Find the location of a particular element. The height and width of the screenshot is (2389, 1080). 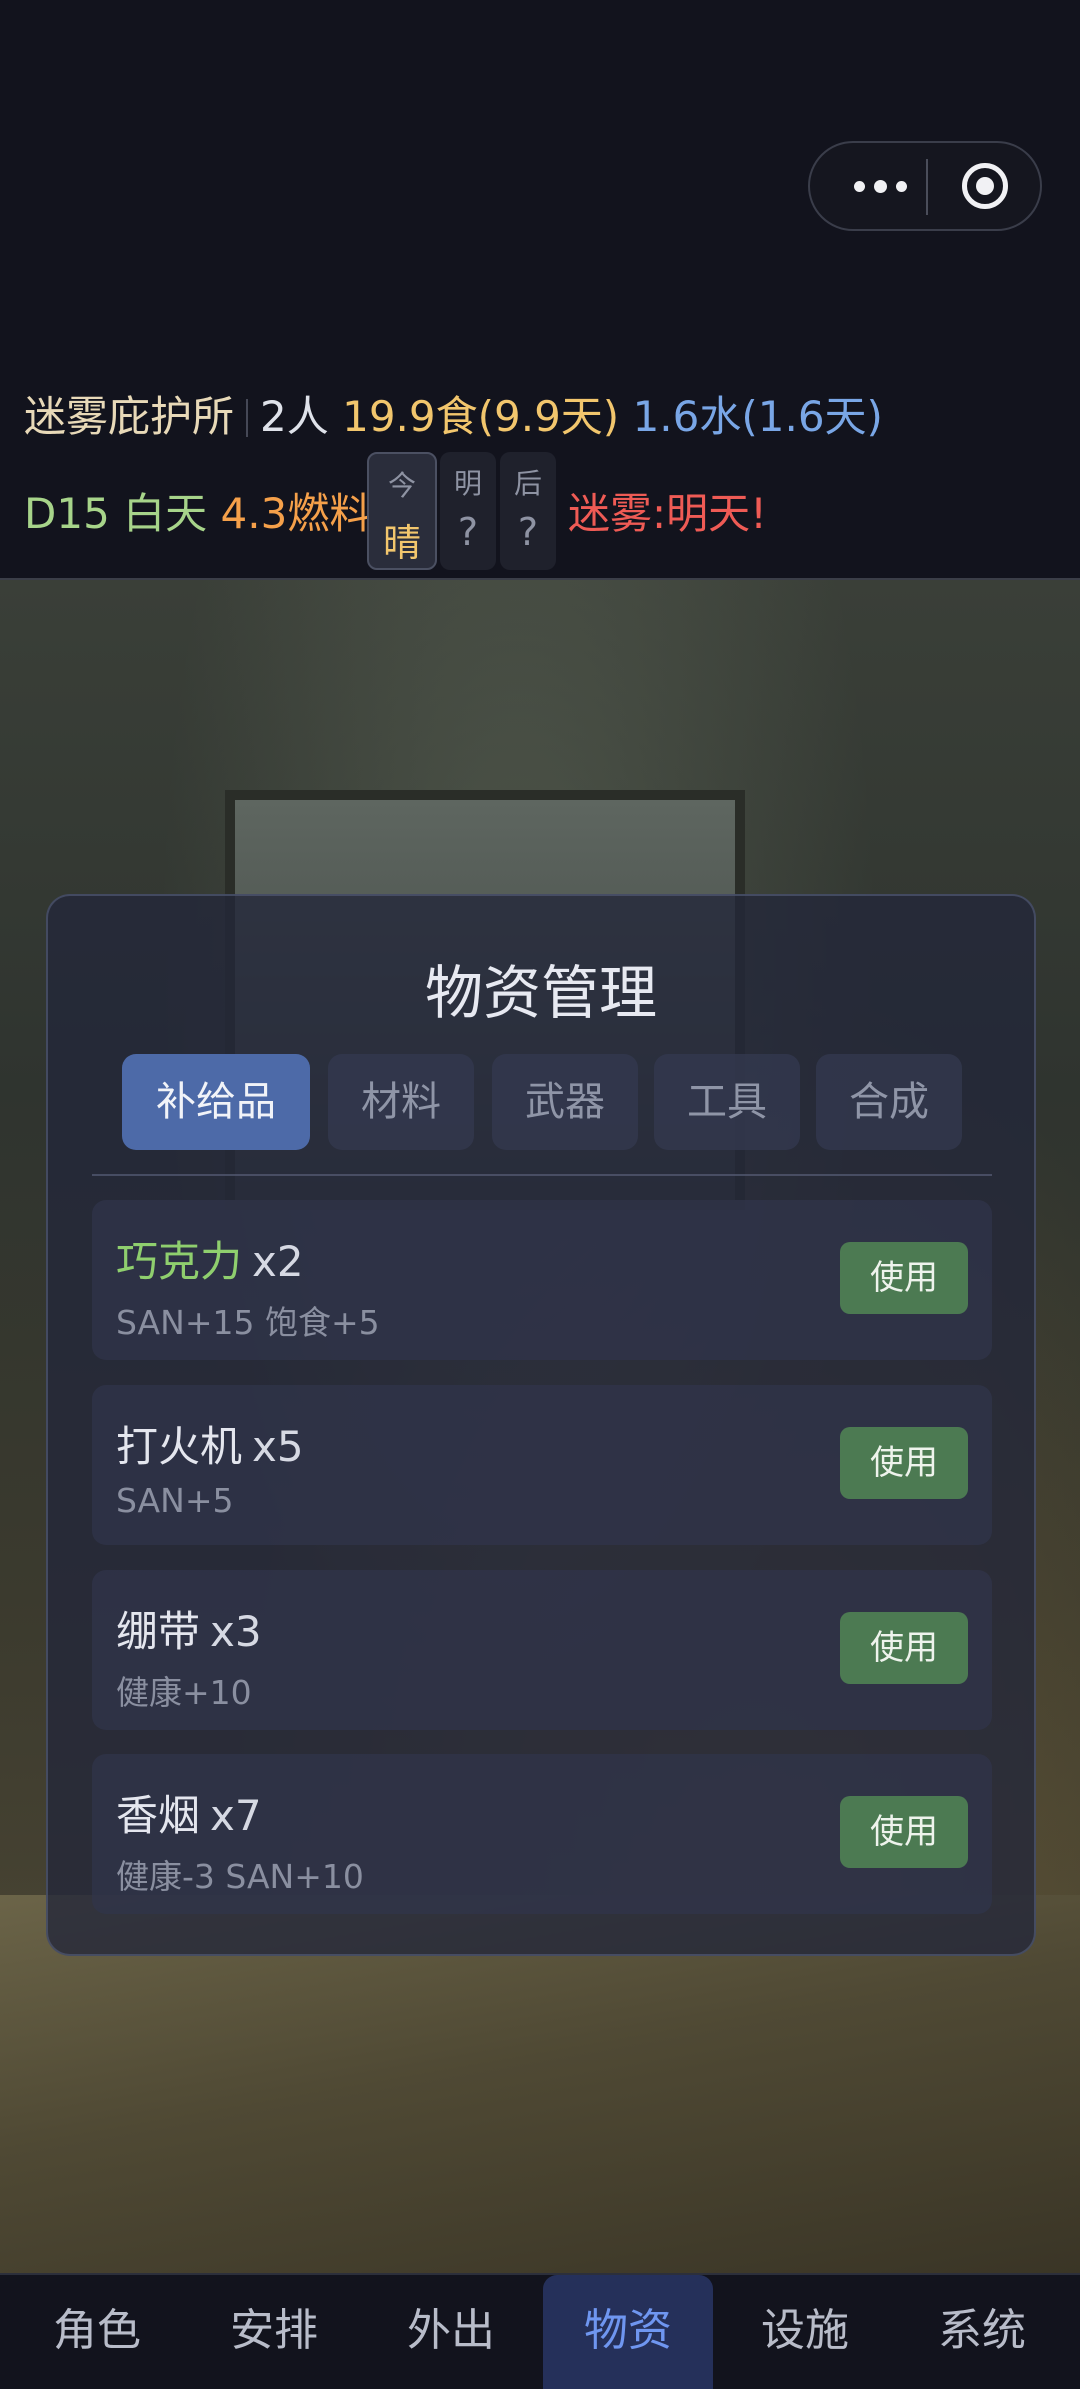

item-qty: x7 is located at coordinates (236, 1815).